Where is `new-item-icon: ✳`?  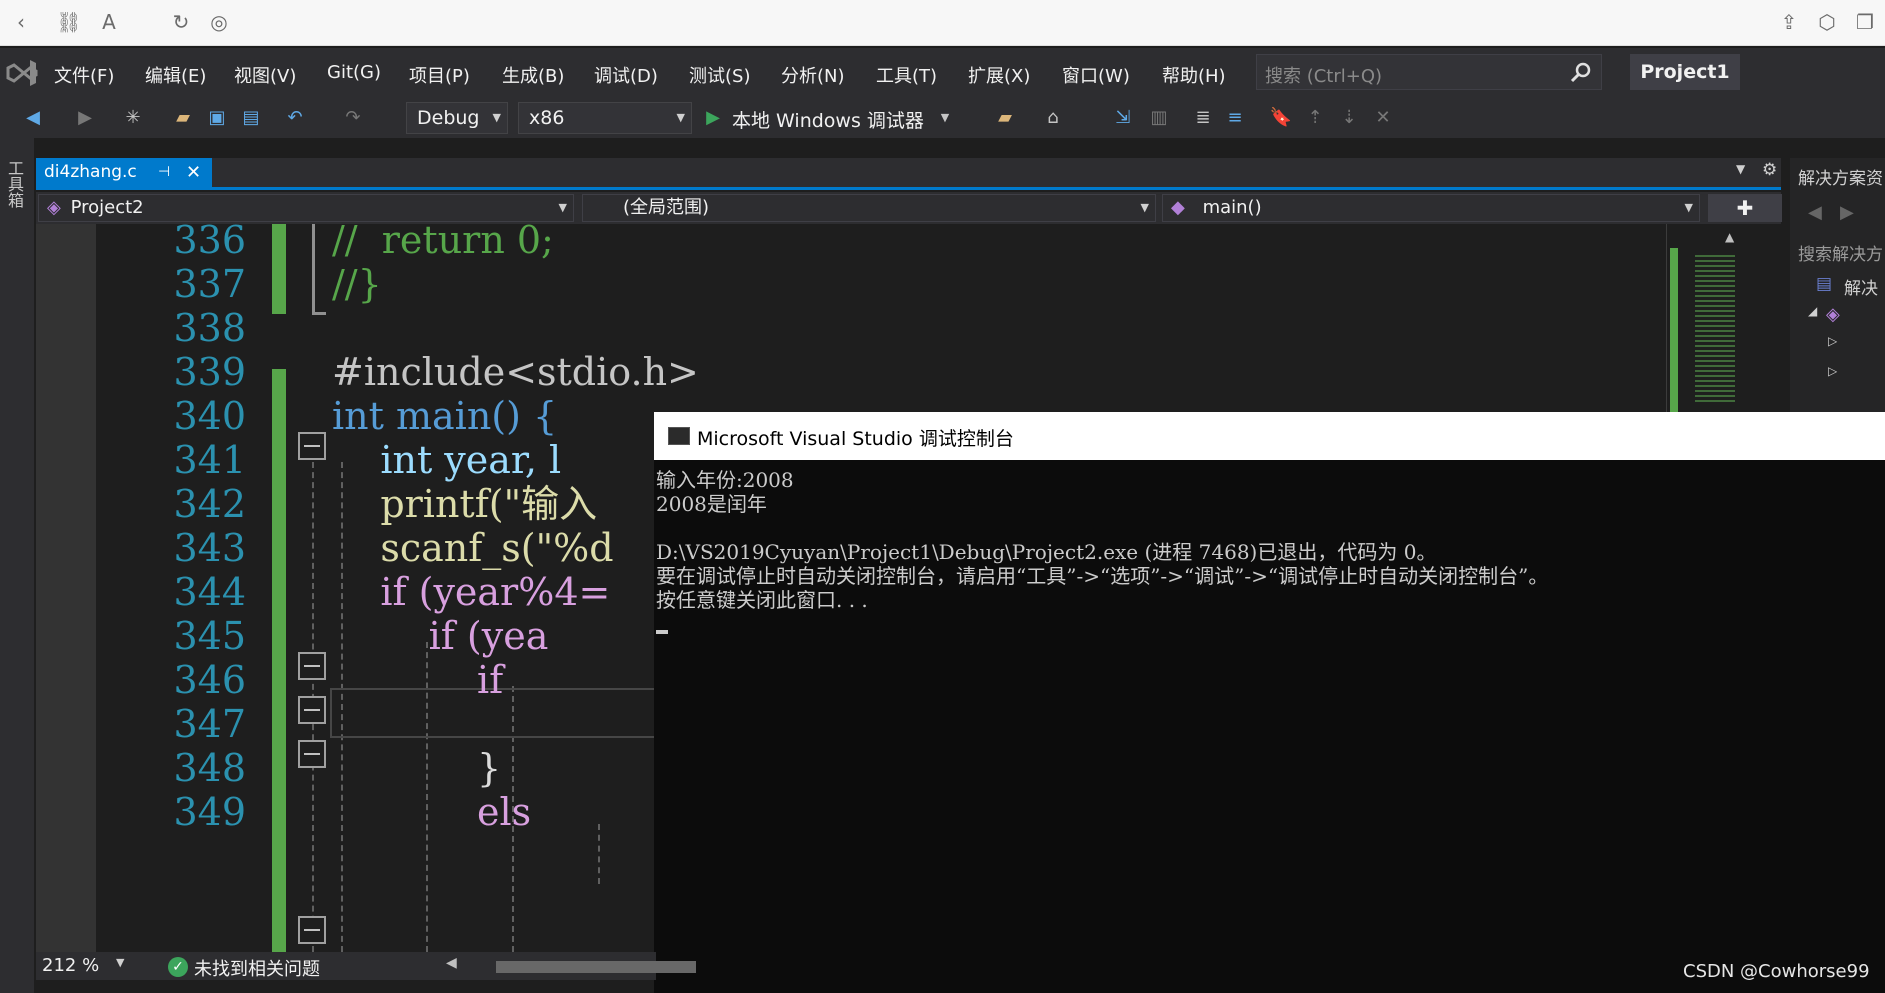
new-item-icon: ✳ is located at coordinates (133, 118).